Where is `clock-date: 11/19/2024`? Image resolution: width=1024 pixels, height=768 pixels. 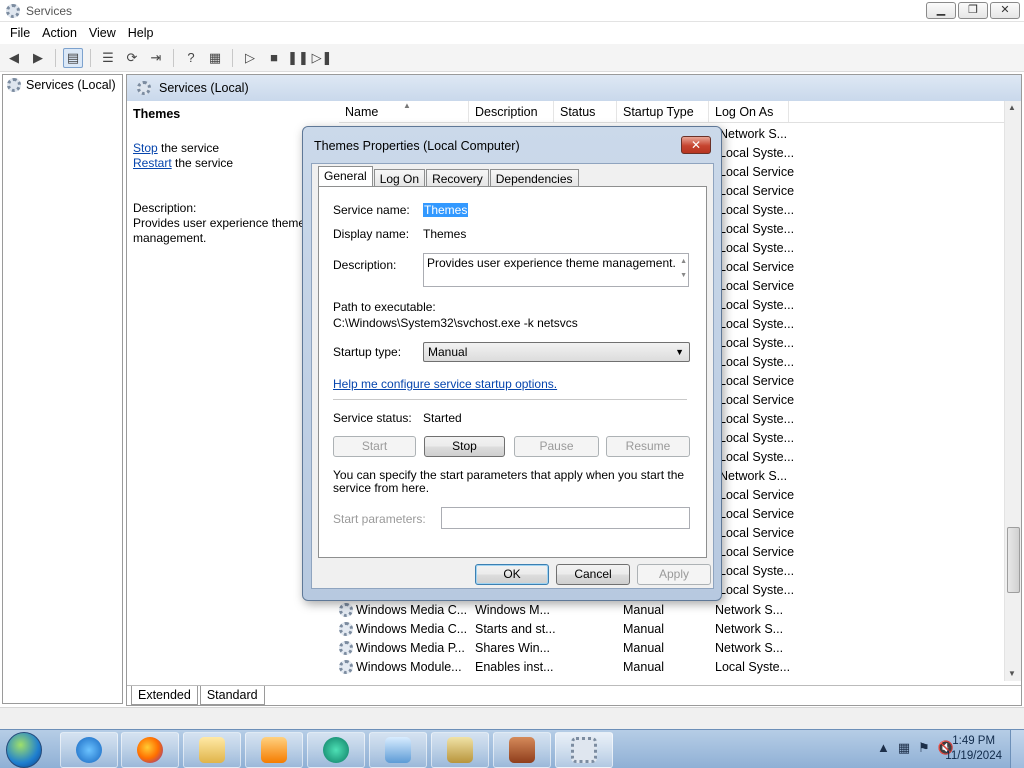 clock-date: 11/19/2024 is located at coordinates (973, 756).